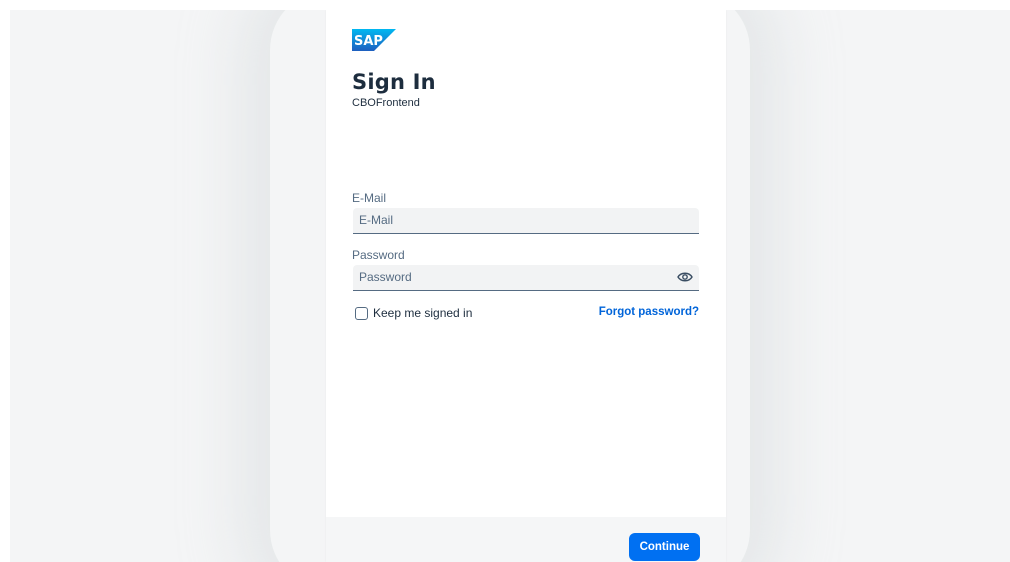 Image resolution: width=1010 pixels, height=562 pixels. I want to click on forgot-password-link: Forgot password?, so click(649, 312).